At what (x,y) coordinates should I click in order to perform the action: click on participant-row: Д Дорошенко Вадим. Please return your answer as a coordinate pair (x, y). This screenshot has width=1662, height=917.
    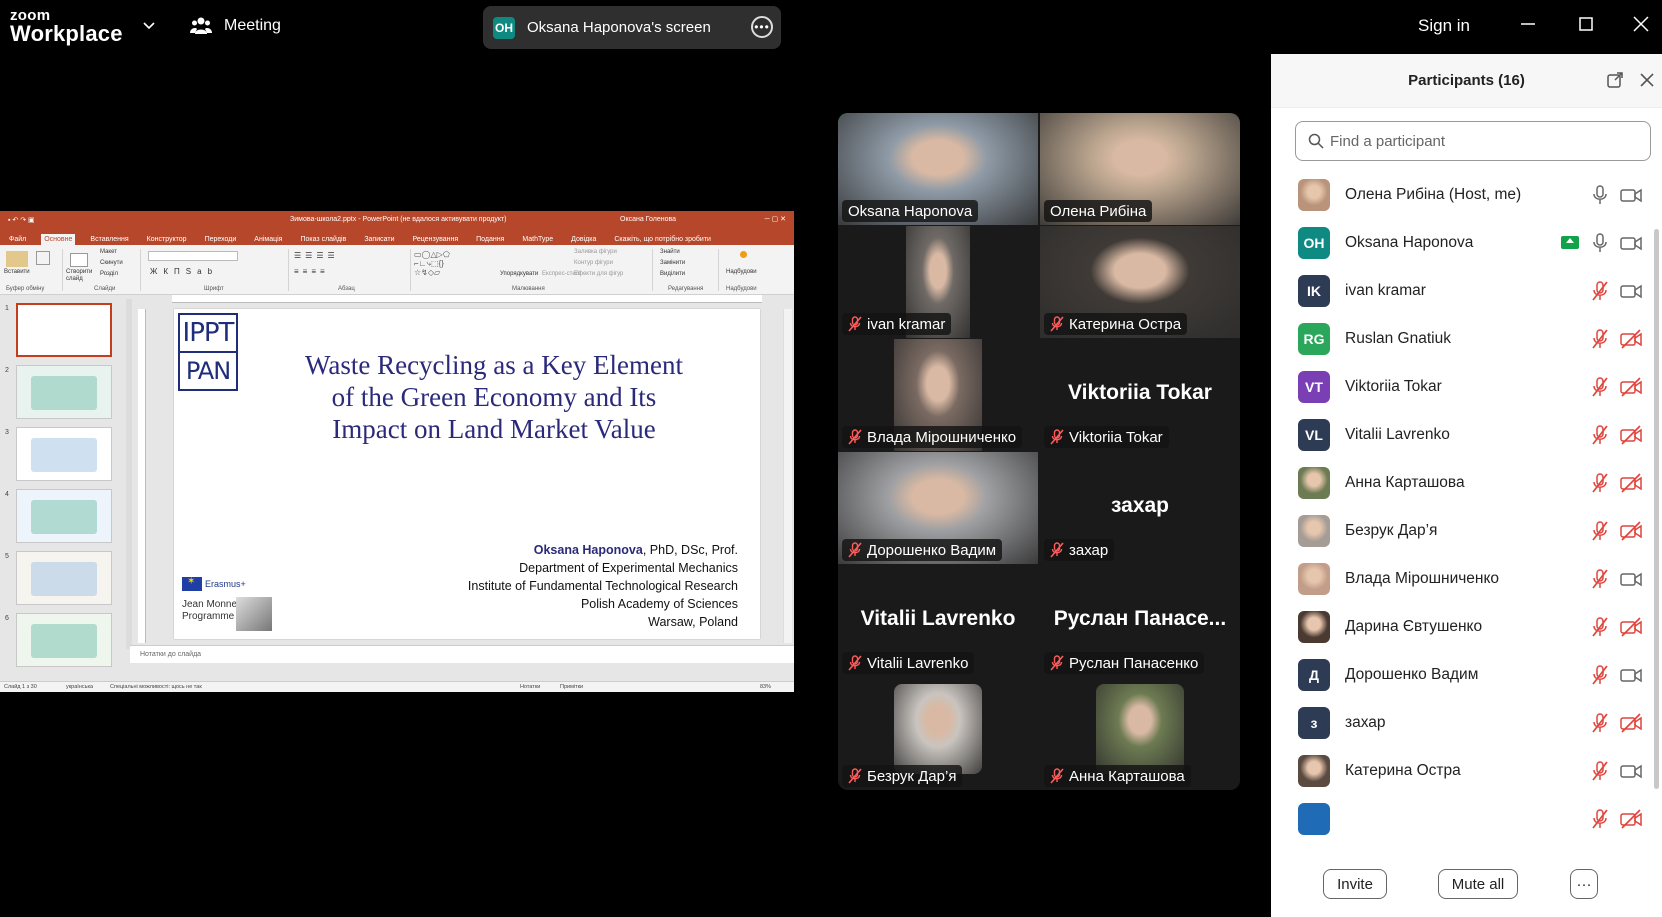
    Looking at the image, I should click on (1461, 674).